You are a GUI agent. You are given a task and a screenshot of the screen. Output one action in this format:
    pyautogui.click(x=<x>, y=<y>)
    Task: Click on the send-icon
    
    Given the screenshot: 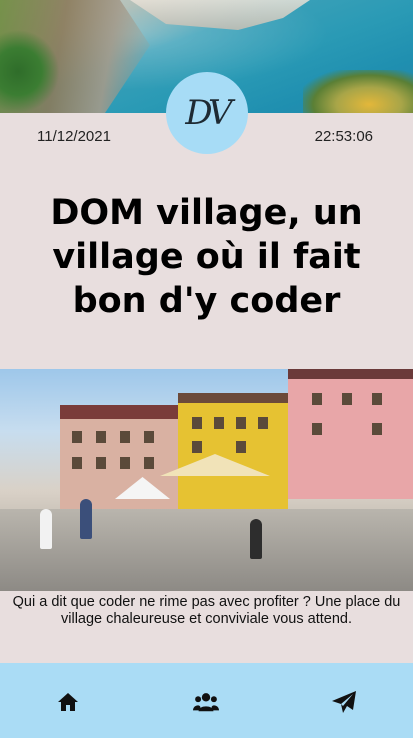 What is the action you would take?
    pyautogui.click(x=344, y=702)
    